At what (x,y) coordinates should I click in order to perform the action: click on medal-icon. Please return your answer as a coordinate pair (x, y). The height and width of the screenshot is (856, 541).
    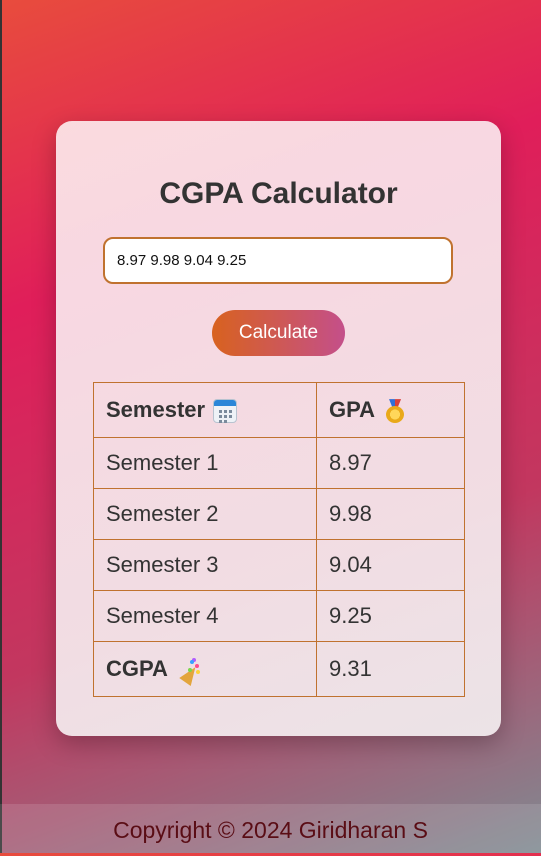
    Looking at the image, I should click on (395, 411).